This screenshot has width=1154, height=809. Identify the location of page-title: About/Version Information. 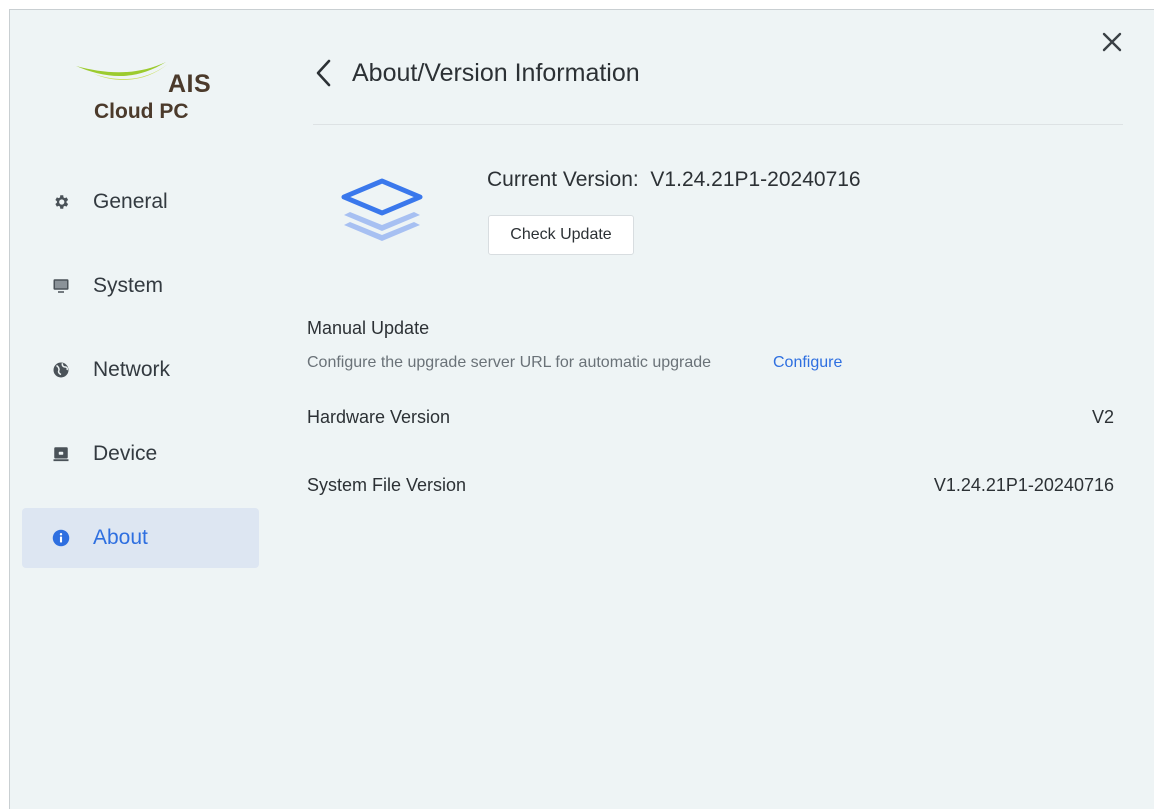
(496, 73).